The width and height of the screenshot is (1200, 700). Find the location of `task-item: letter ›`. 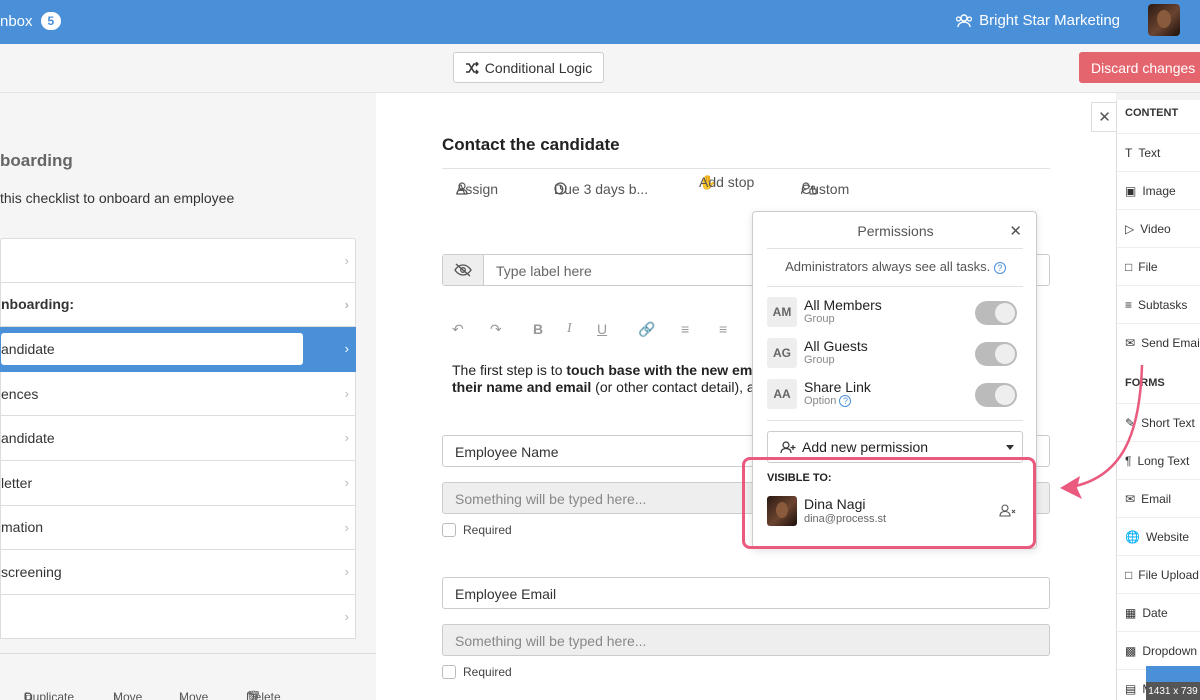

task-item: letter › is located at coordinates (178, 483).